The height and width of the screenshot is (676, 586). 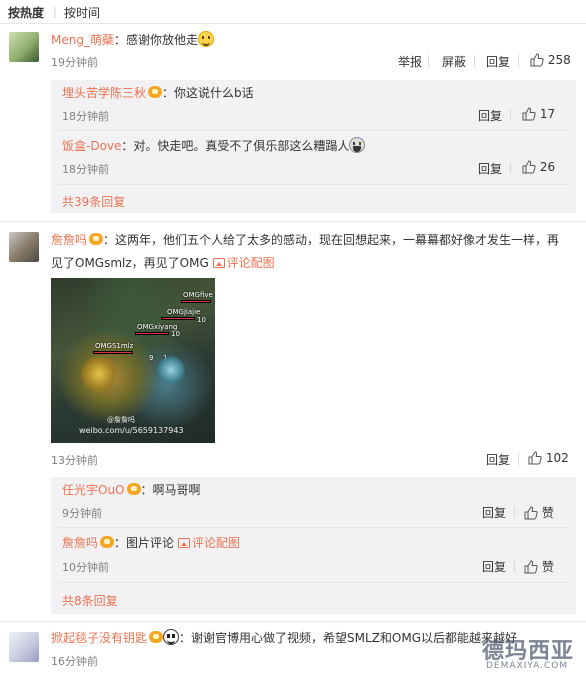 I want to click on comment-body: 掀起毯子没有钥匙 ：谢谢官博用心做了视频，希望SMLZ和OMG以后都能越来越好, so click(x=284, y=637).